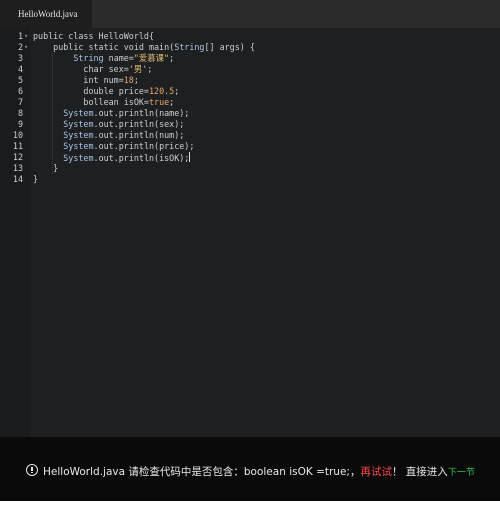  Describe the element at coordinates (91, 91) in the screenshot. I see `code-token: double price=` at that location.